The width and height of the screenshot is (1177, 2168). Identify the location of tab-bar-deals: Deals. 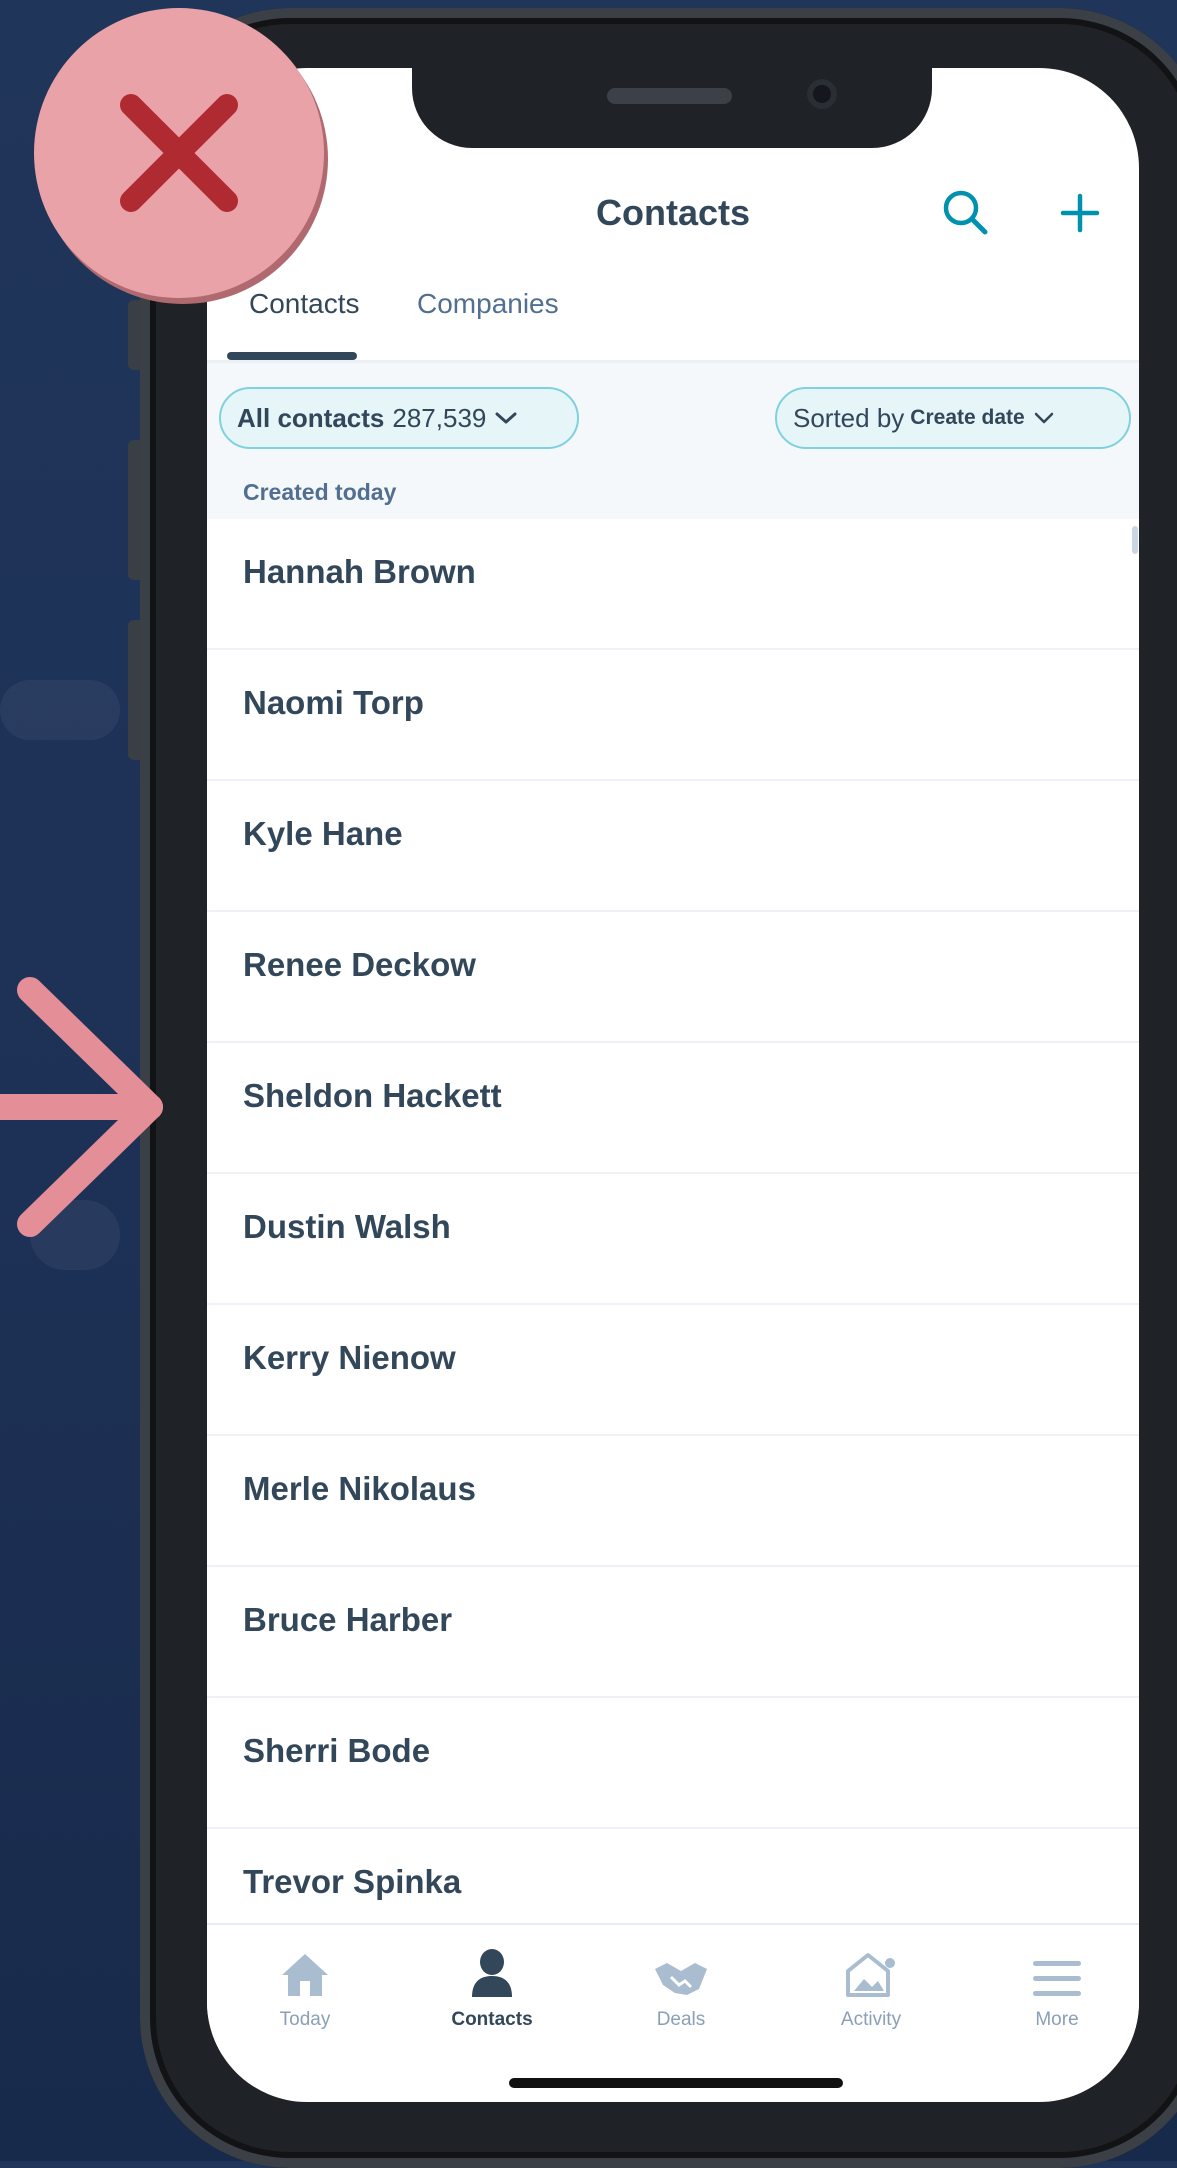
(681, 1987).